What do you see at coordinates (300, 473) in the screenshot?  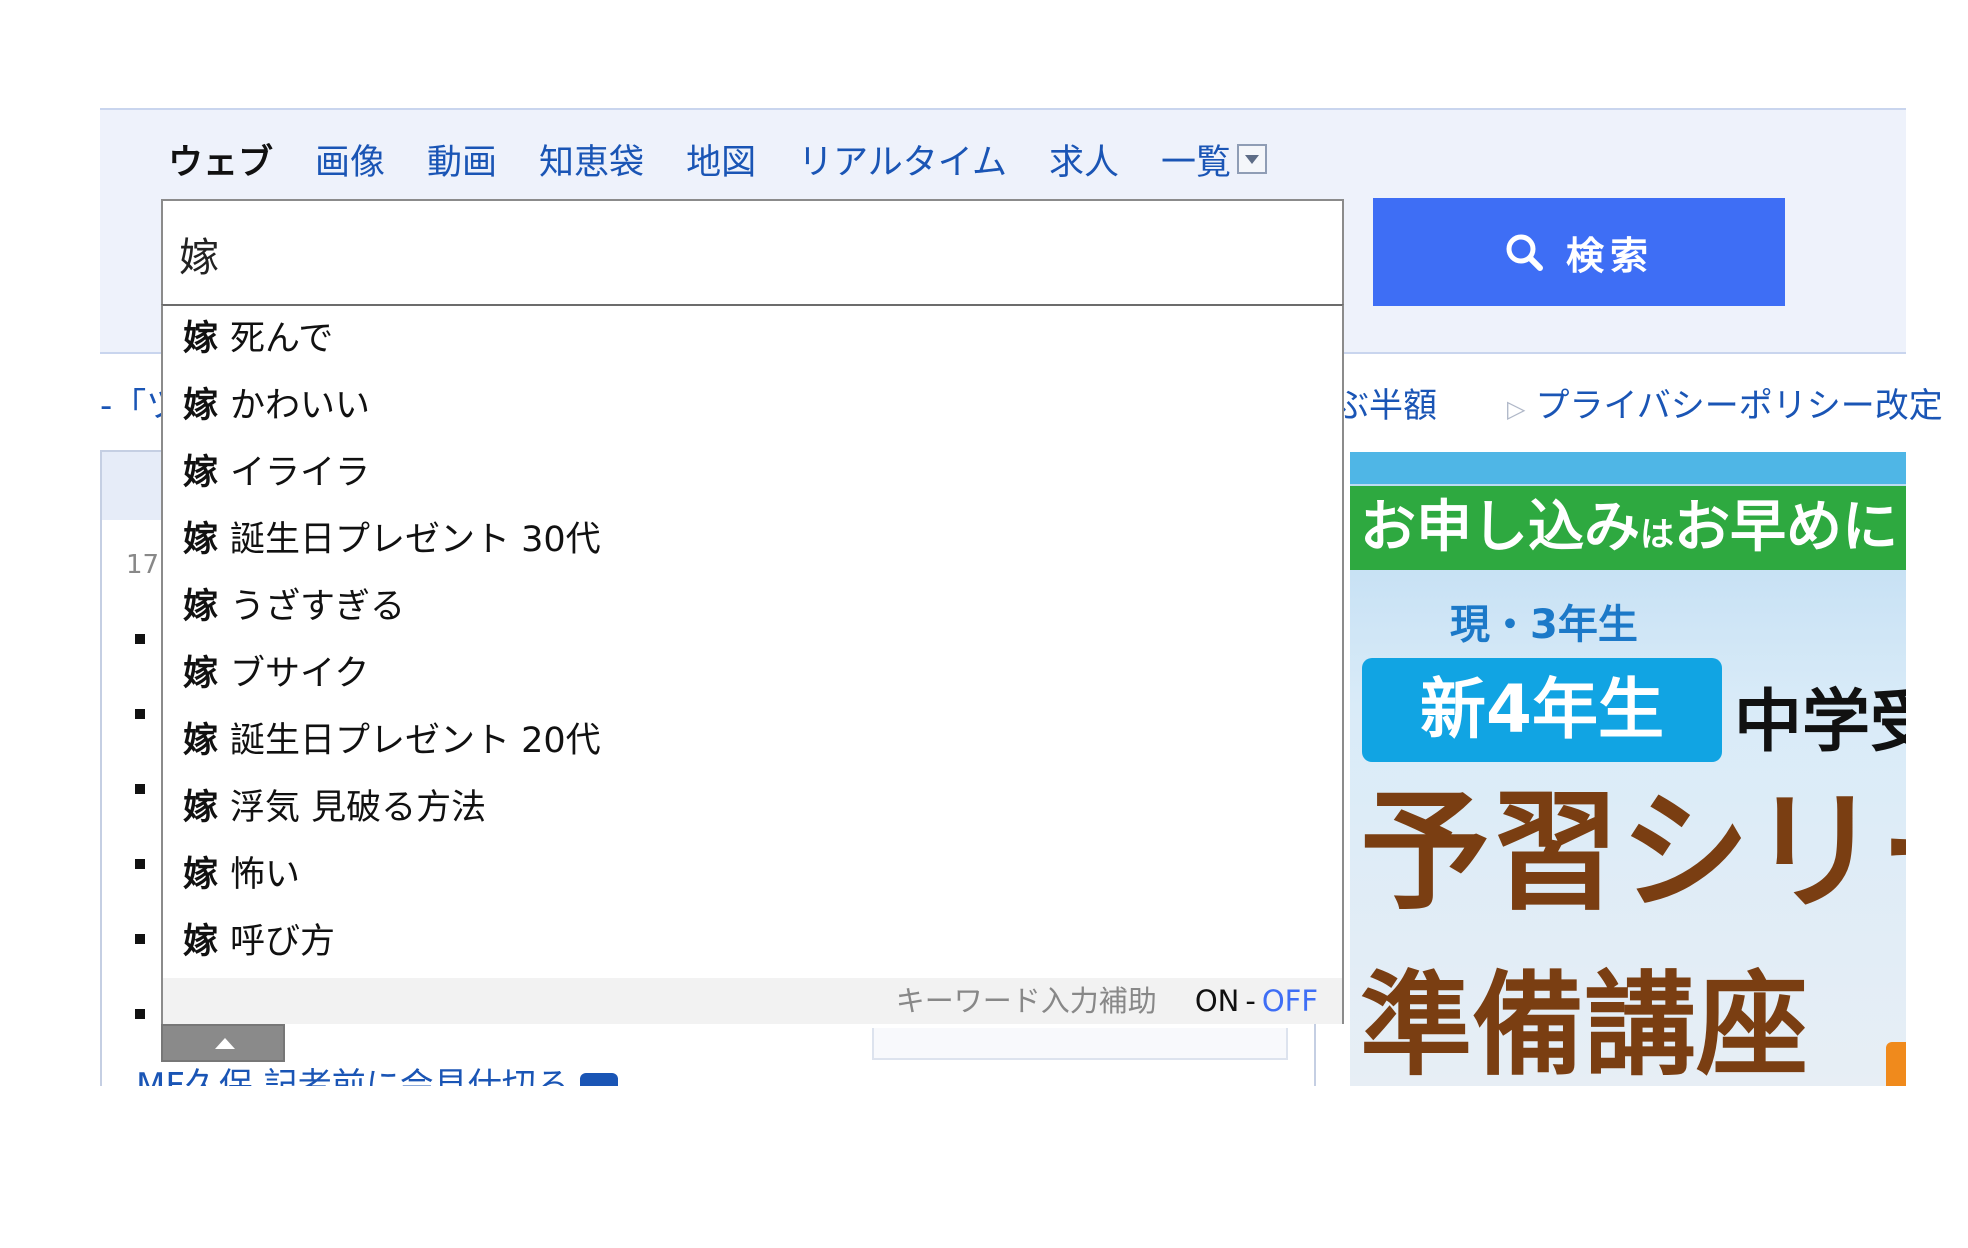 I see `suggestion-text: イライラ` at bounding box center [300, 473].